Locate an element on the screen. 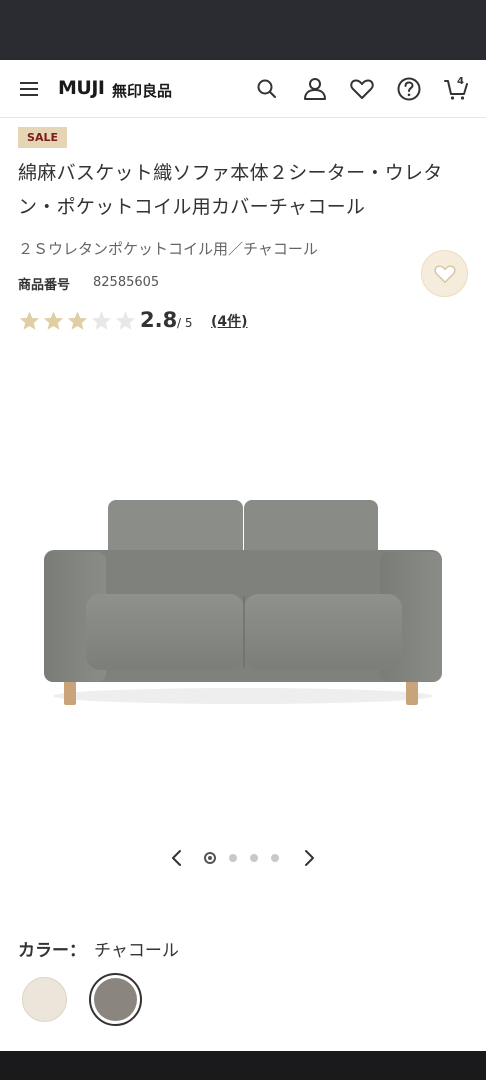 This screenshot has height=1080, width=486. cart-icon is located at coordinates (456, 89).